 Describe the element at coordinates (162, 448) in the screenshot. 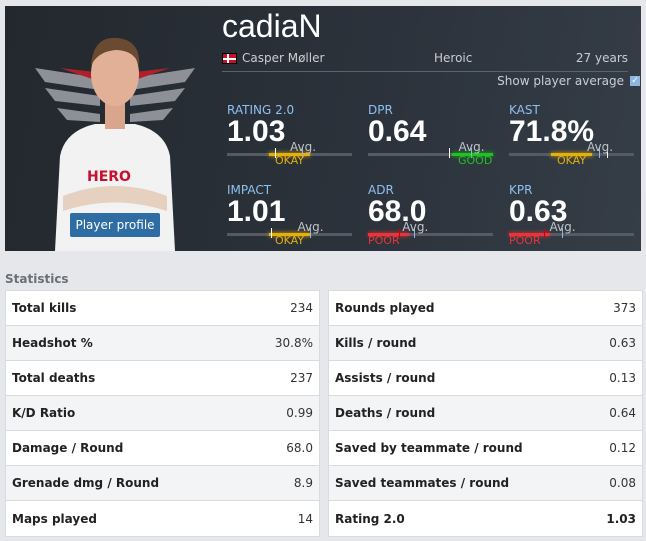

I see `table-row: Damage / Round 68.0` at that location.